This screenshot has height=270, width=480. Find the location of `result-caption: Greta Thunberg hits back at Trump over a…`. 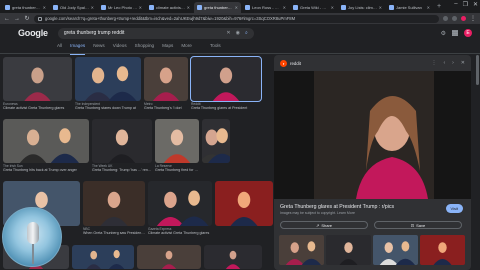

result-caption: Greta Thunberg hits back at Trump over a… is located at coordinates (46, 170).